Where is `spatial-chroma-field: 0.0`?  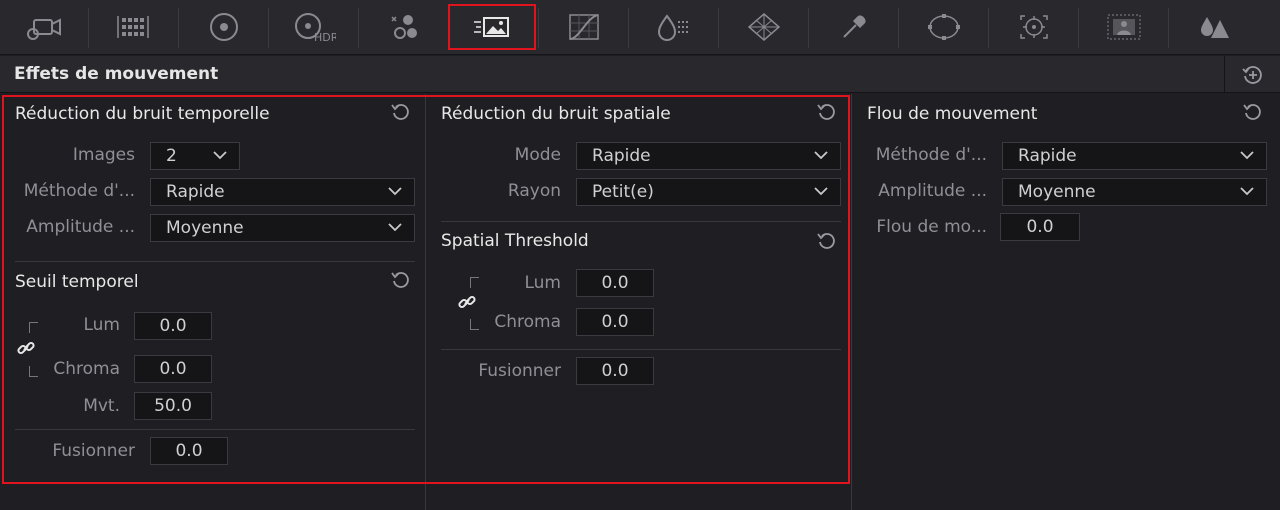
spatial-chroma-field: 0.0 is located at coordinates (615, 322).